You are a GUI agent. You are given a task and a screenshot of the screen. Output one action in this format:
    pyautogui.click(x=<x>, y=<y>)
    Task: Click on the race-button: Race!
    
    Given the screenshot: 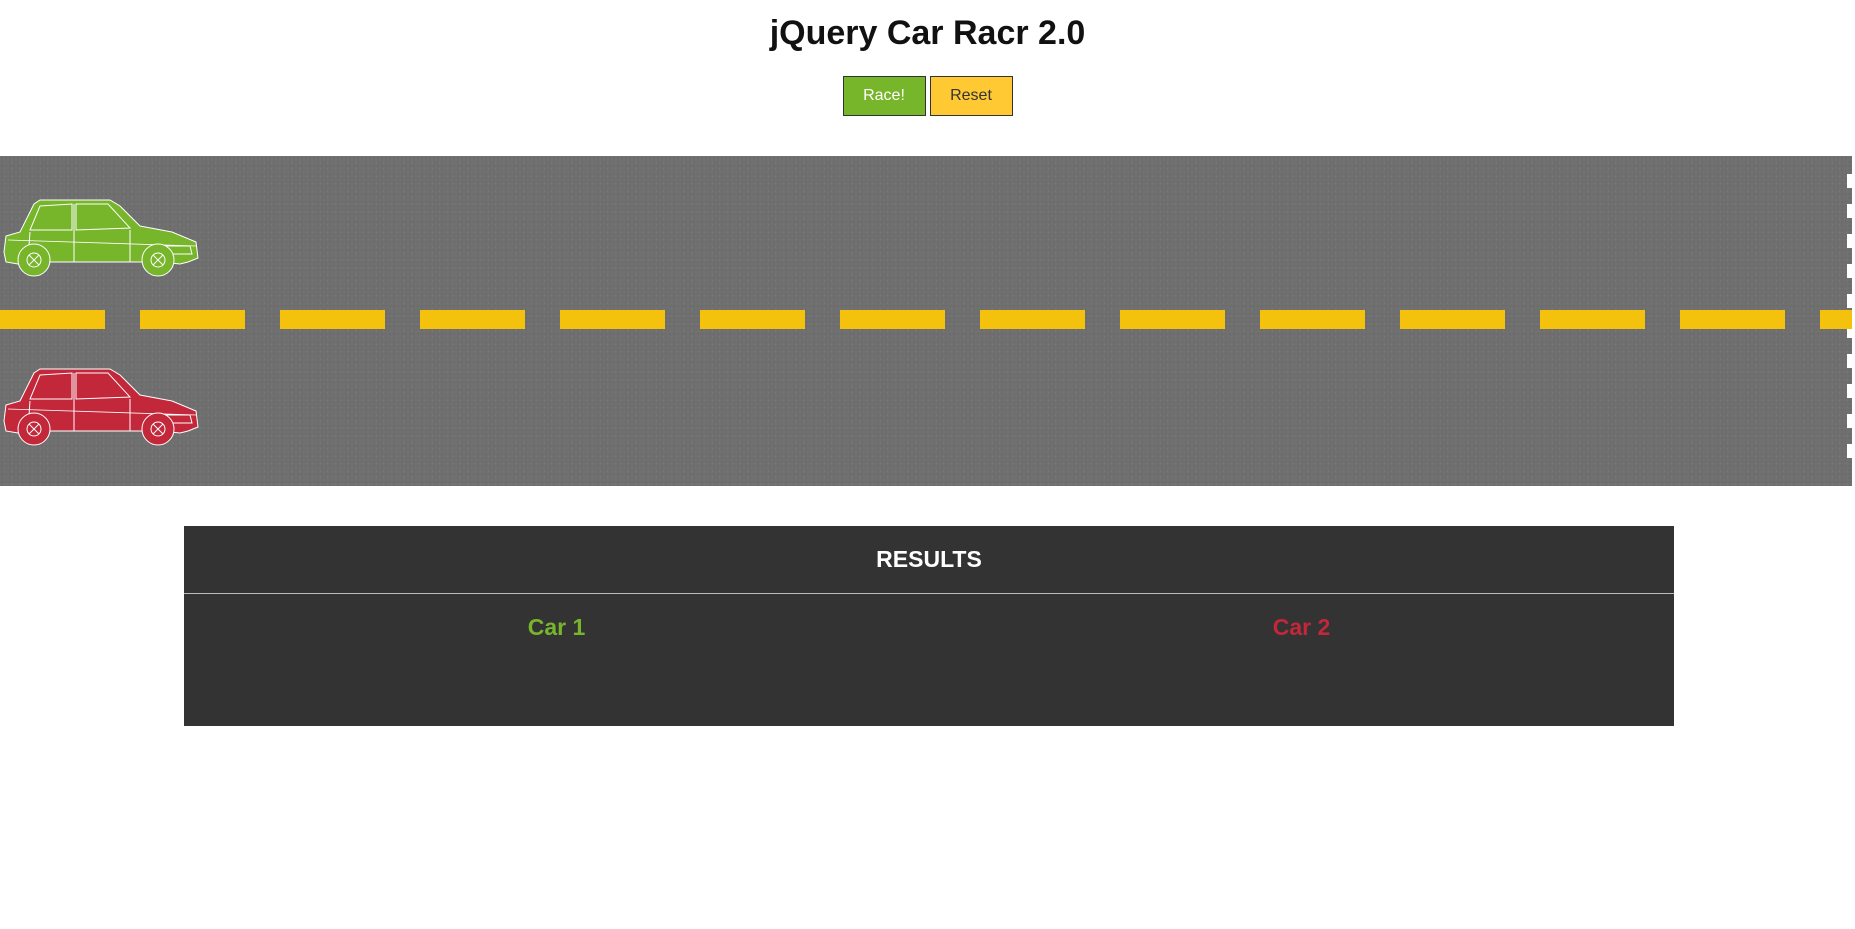 What is the action you would take?
    pyautogui.click(x=884, y=96)
    